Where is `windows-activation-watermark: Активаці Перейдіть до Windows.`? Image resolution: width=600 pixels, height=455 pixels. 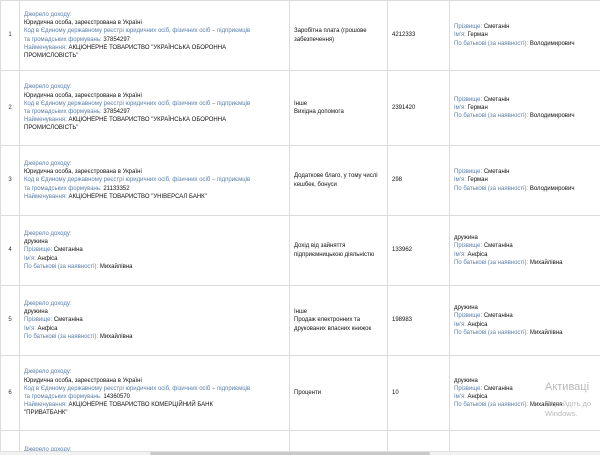
windows-activation-watermark: Активаці Перейдіть до Windows. is located at coordinates (568, 400).